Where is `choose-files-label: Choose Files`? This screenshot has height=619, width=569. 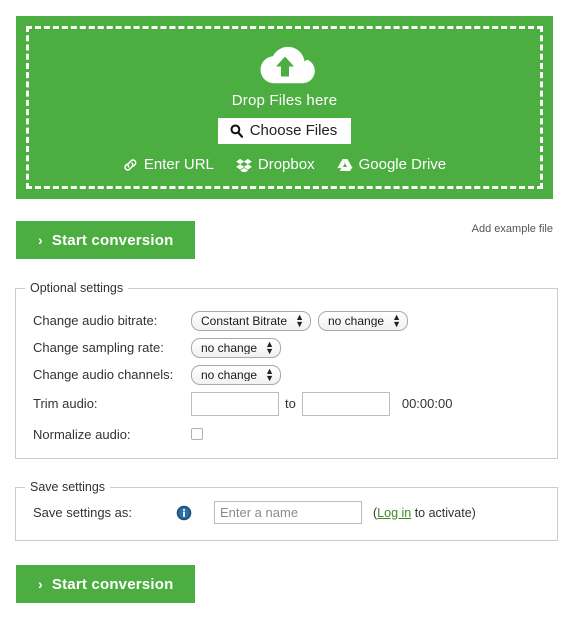 choose-files-label: Choose Files is located at coordinates (293, 130).